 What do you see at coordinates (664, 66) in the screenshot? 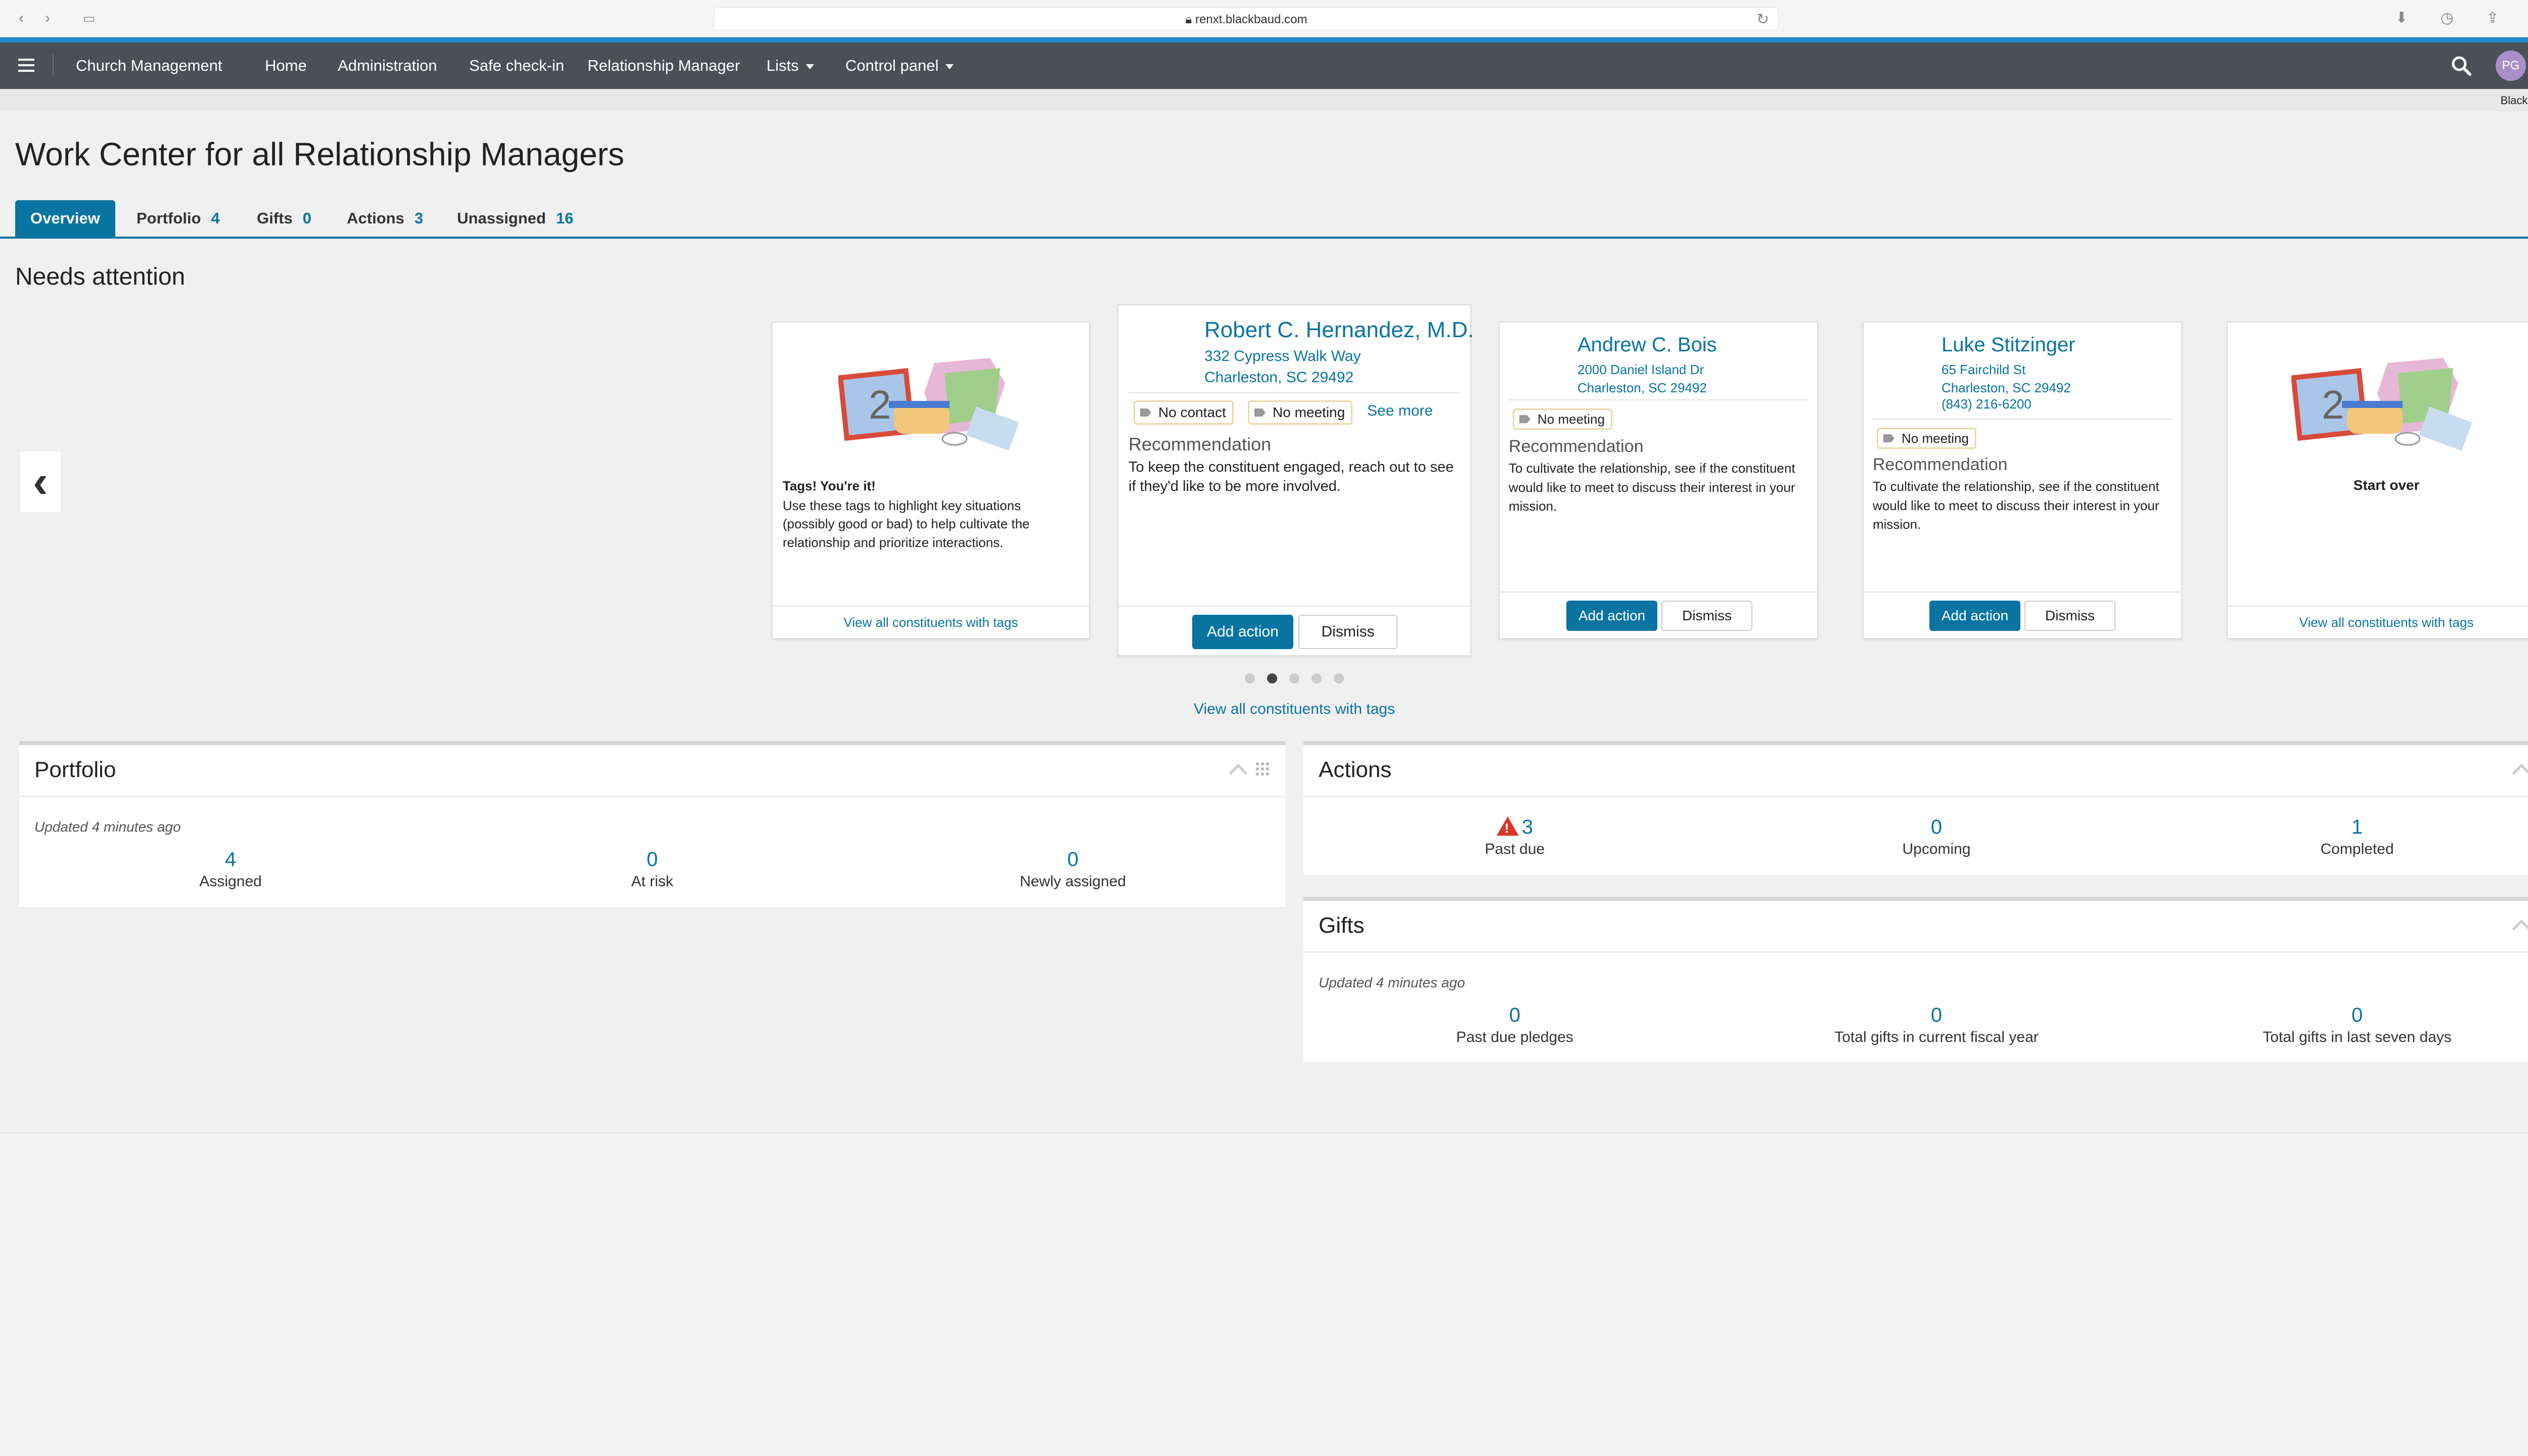
I see `nav-relationship-manager: Relationship Manager` at bounding box center [664, 66].